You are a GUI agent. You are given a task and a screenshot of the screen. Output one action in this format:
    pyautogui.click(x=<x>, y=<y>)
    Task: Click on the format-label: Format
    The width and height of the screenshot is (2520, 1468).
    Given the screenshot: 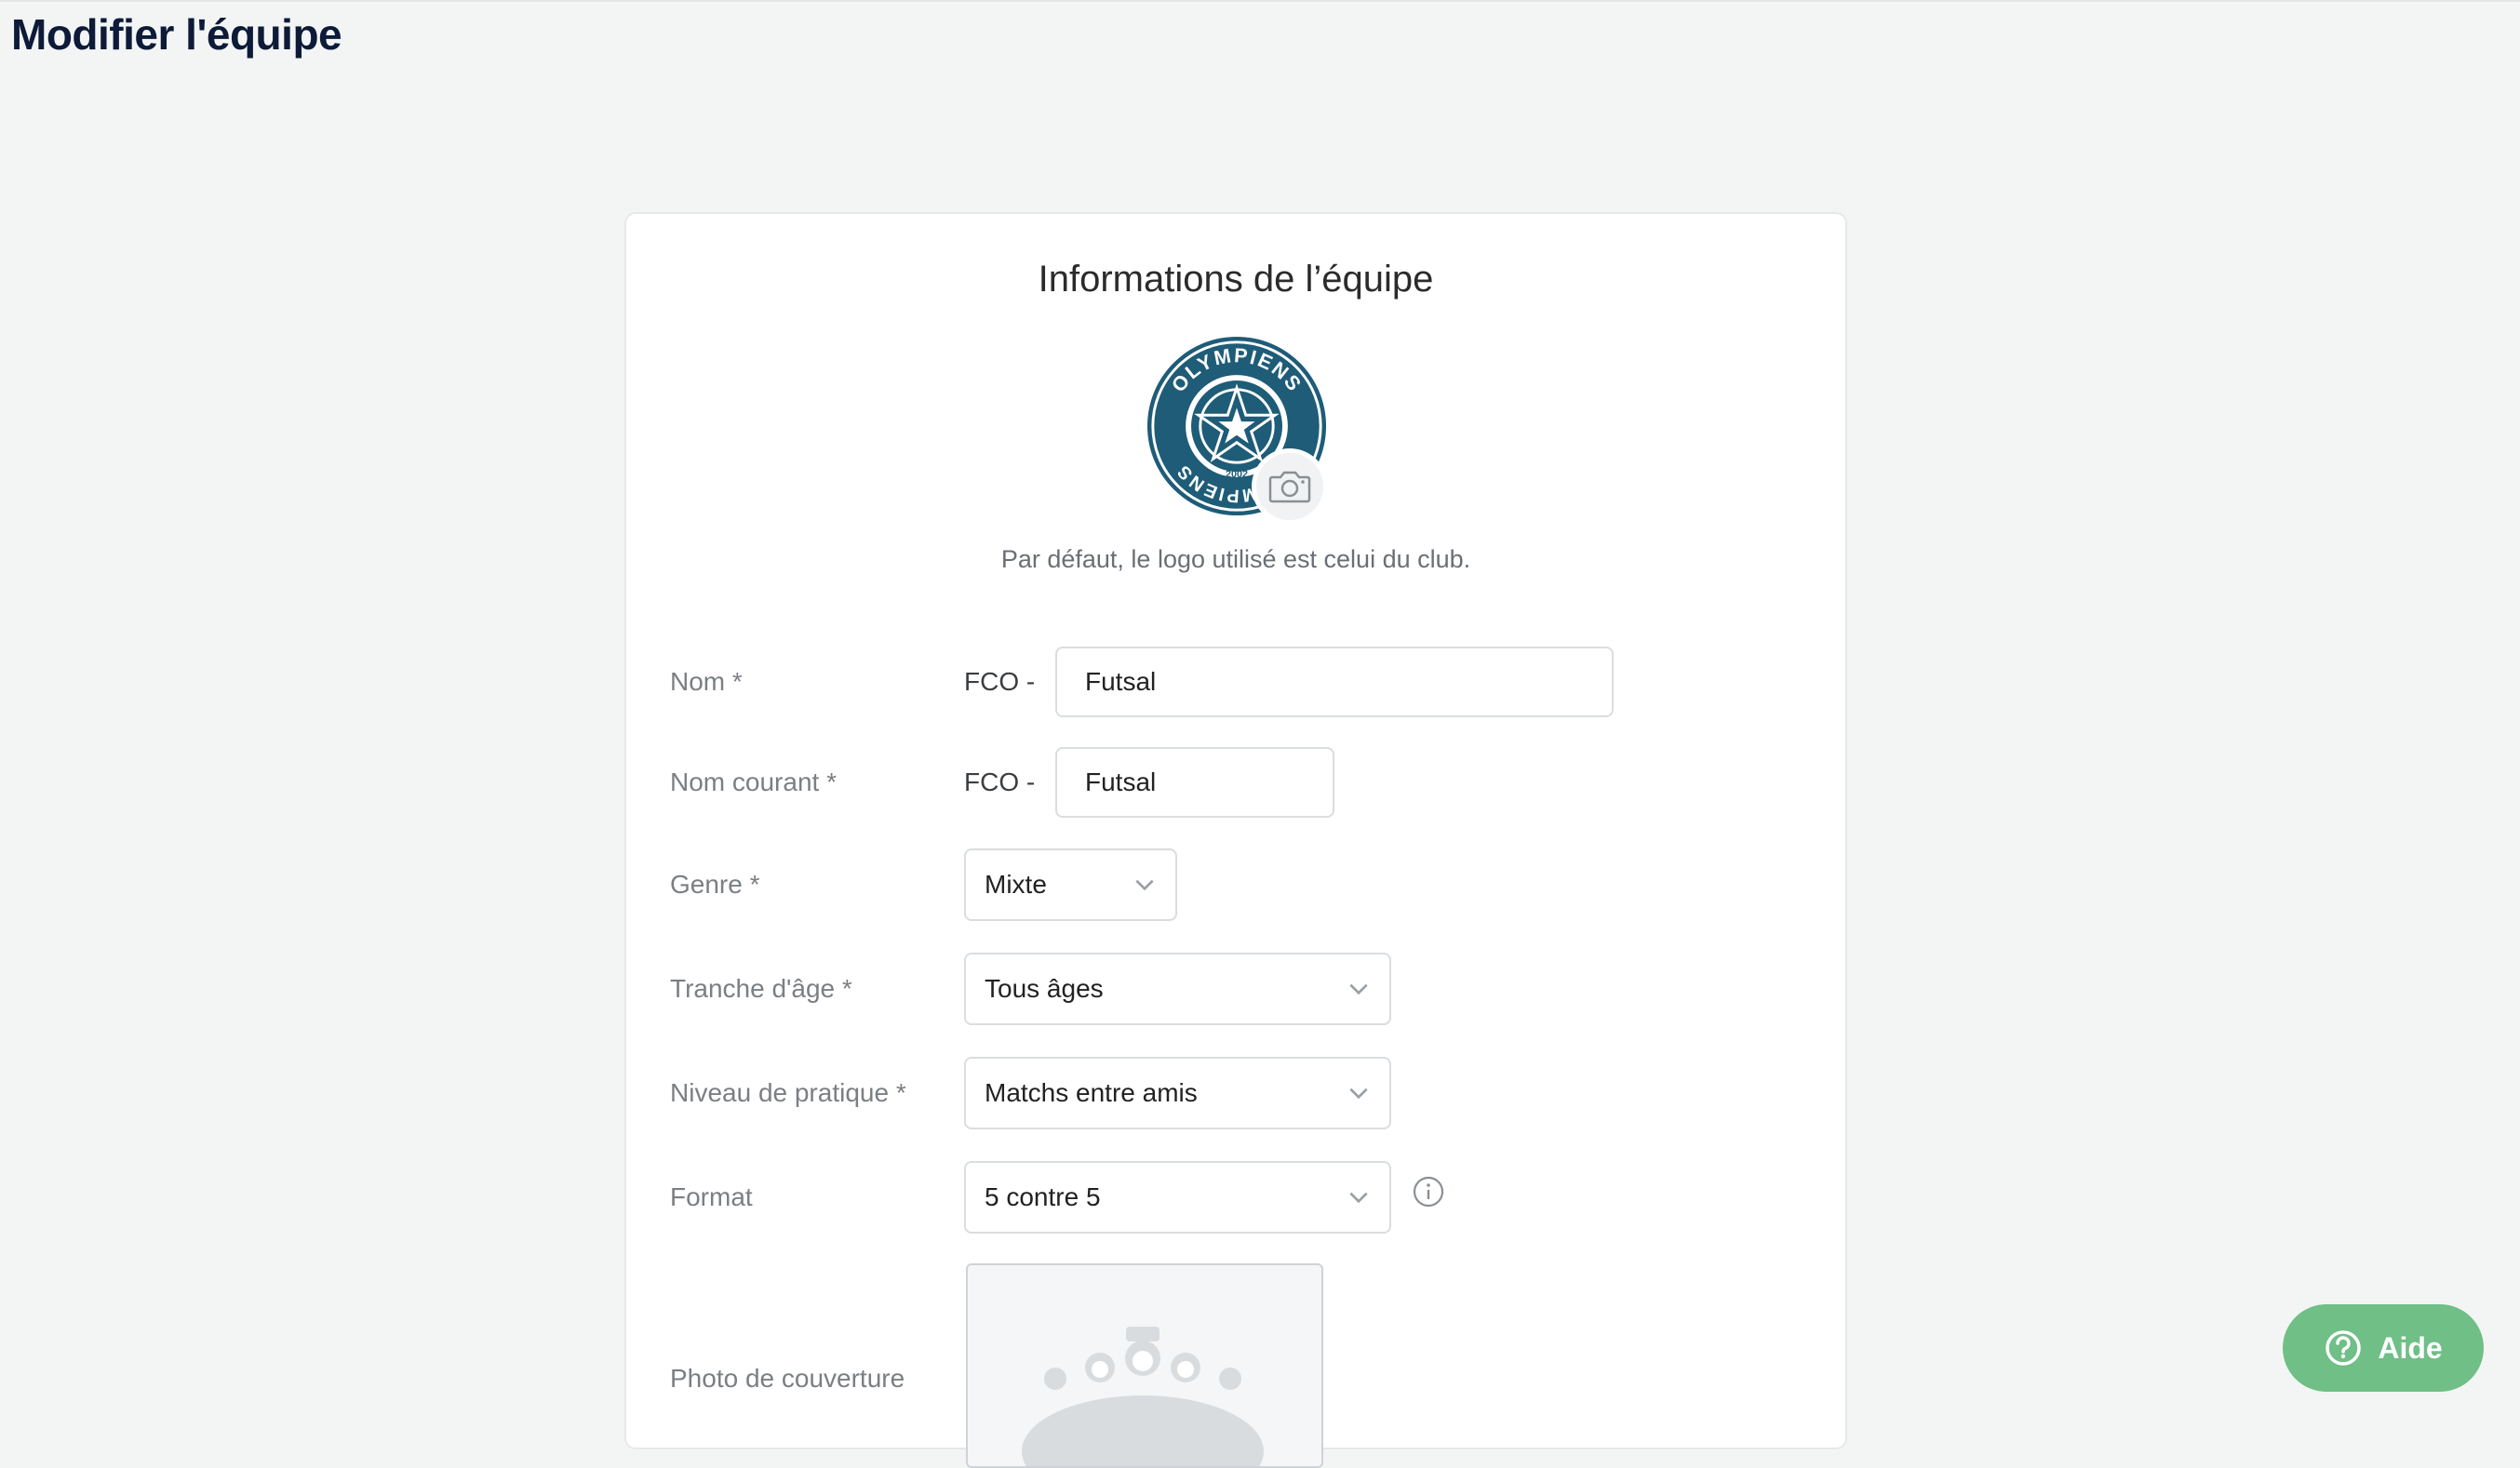 What is the action you would take?
    pyautogui.click(x=711, y=1196)
    